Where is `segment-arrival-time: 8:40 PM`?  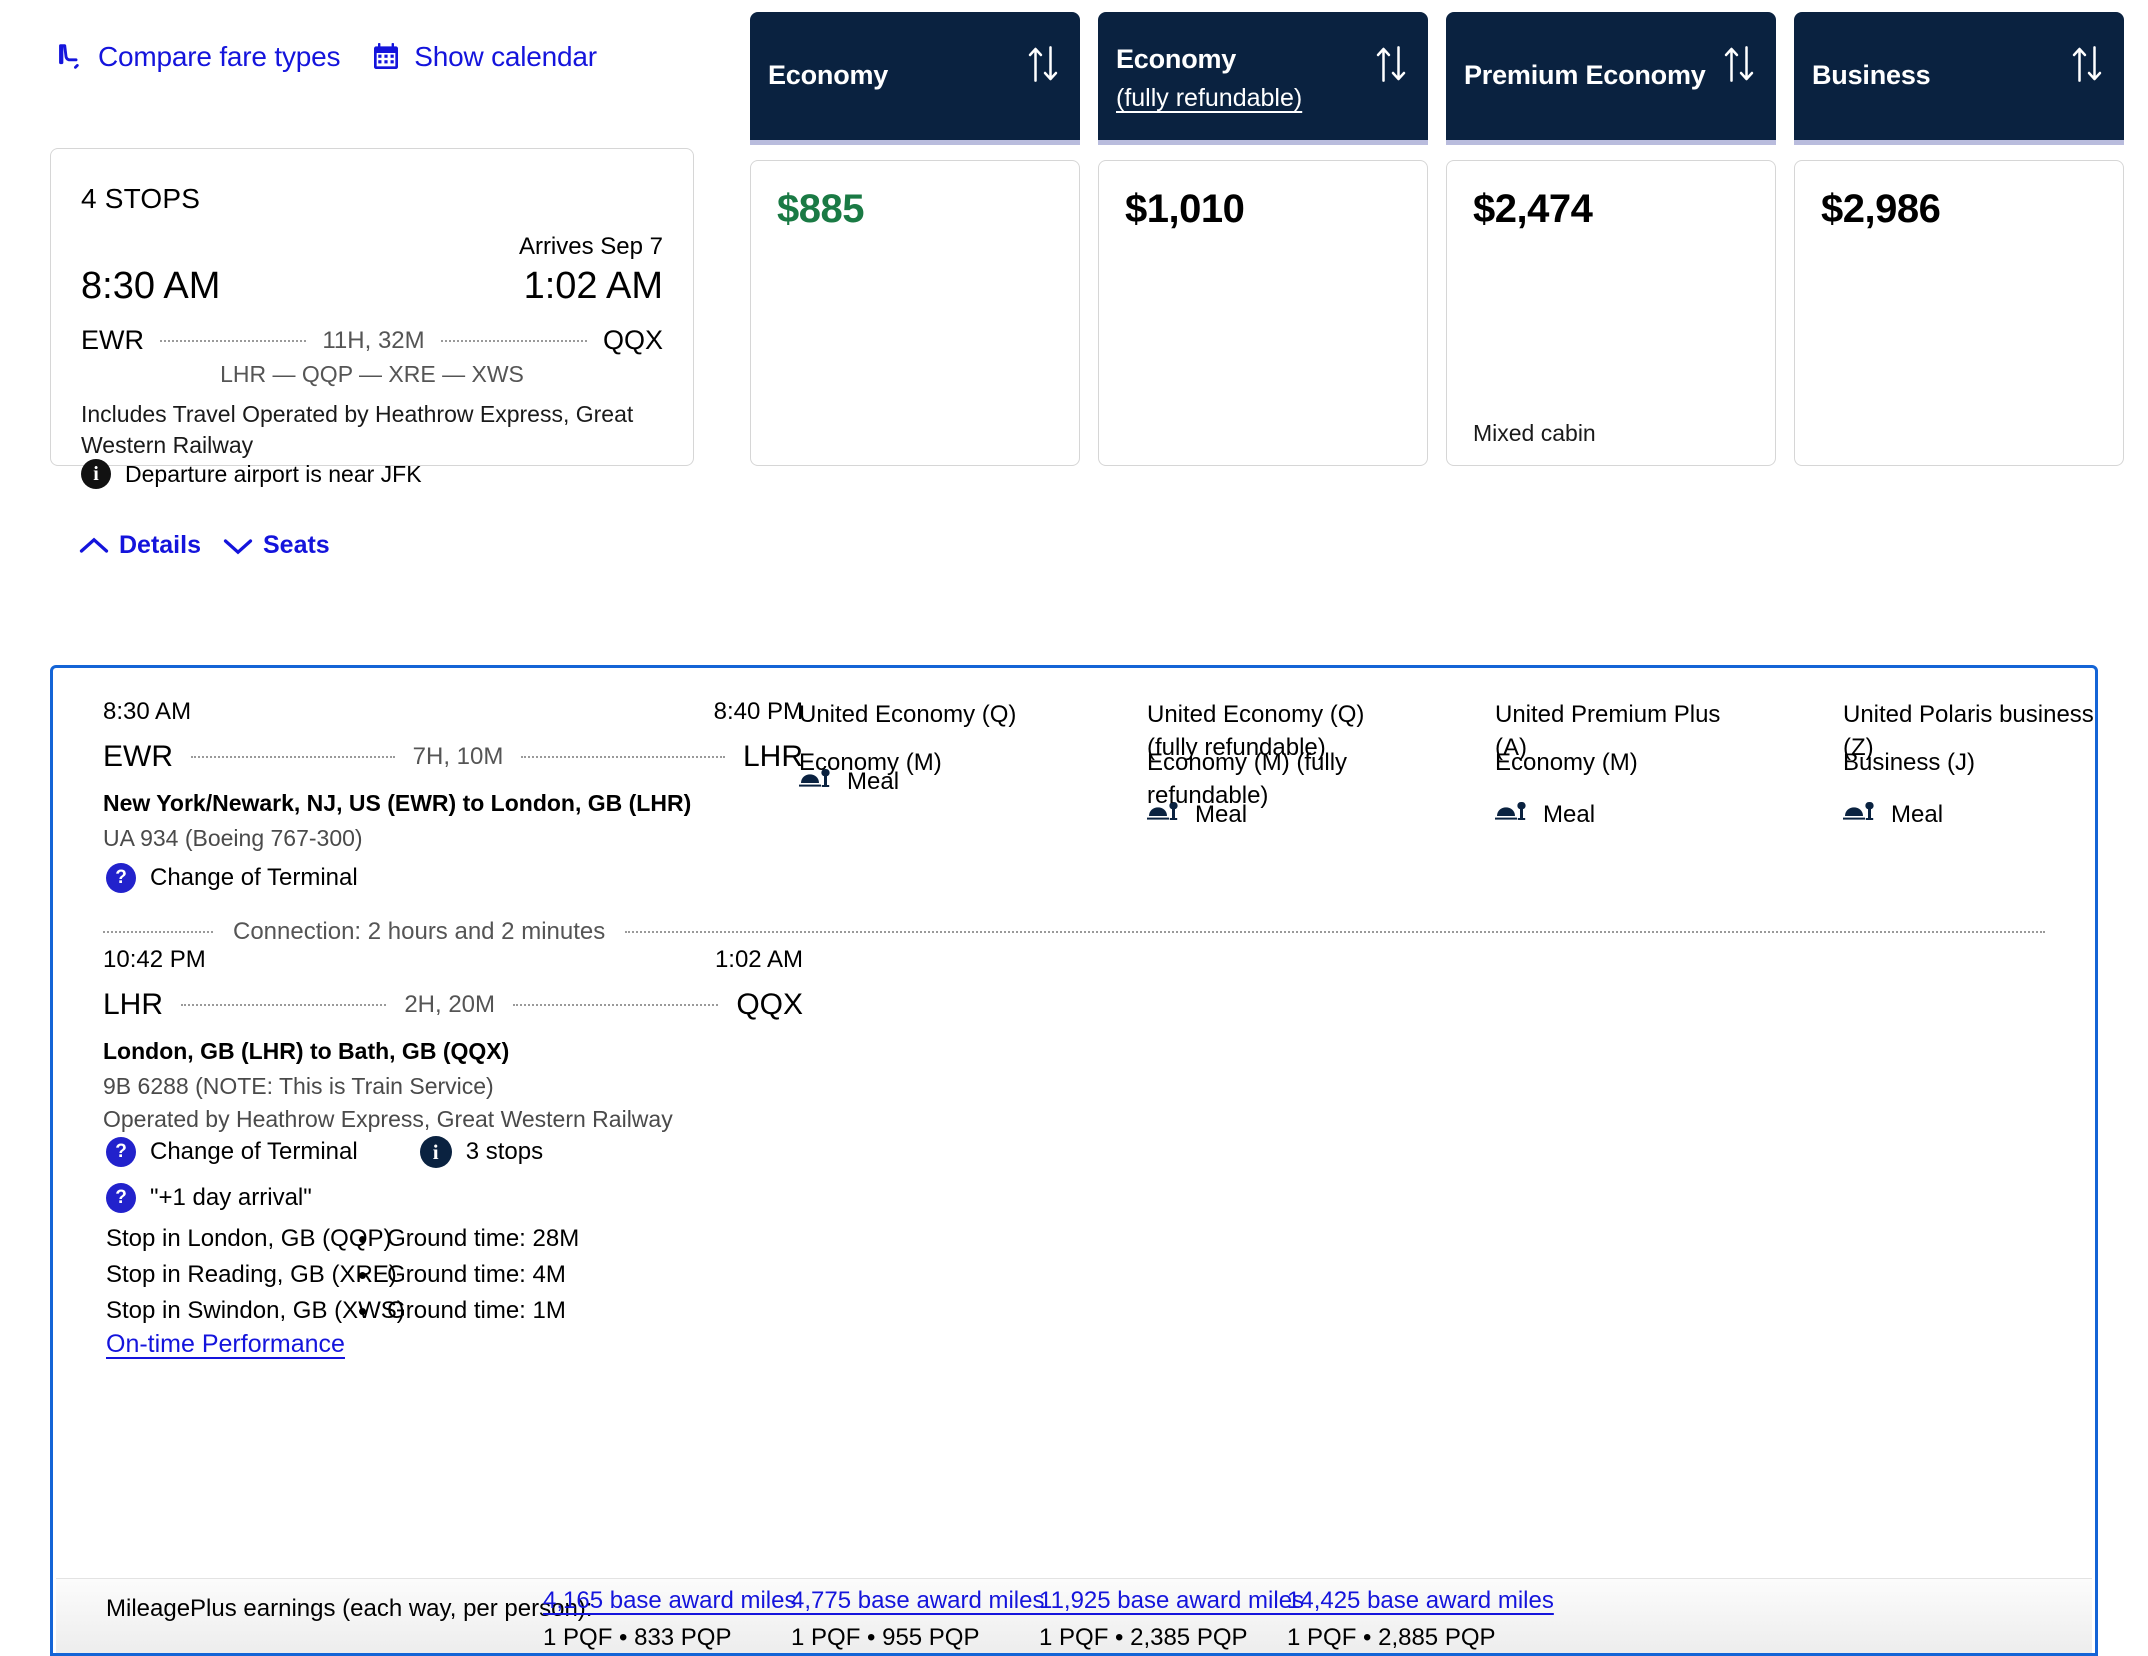
segment-arrival-time: 8:40 PM is located at coordinates (758, 711).